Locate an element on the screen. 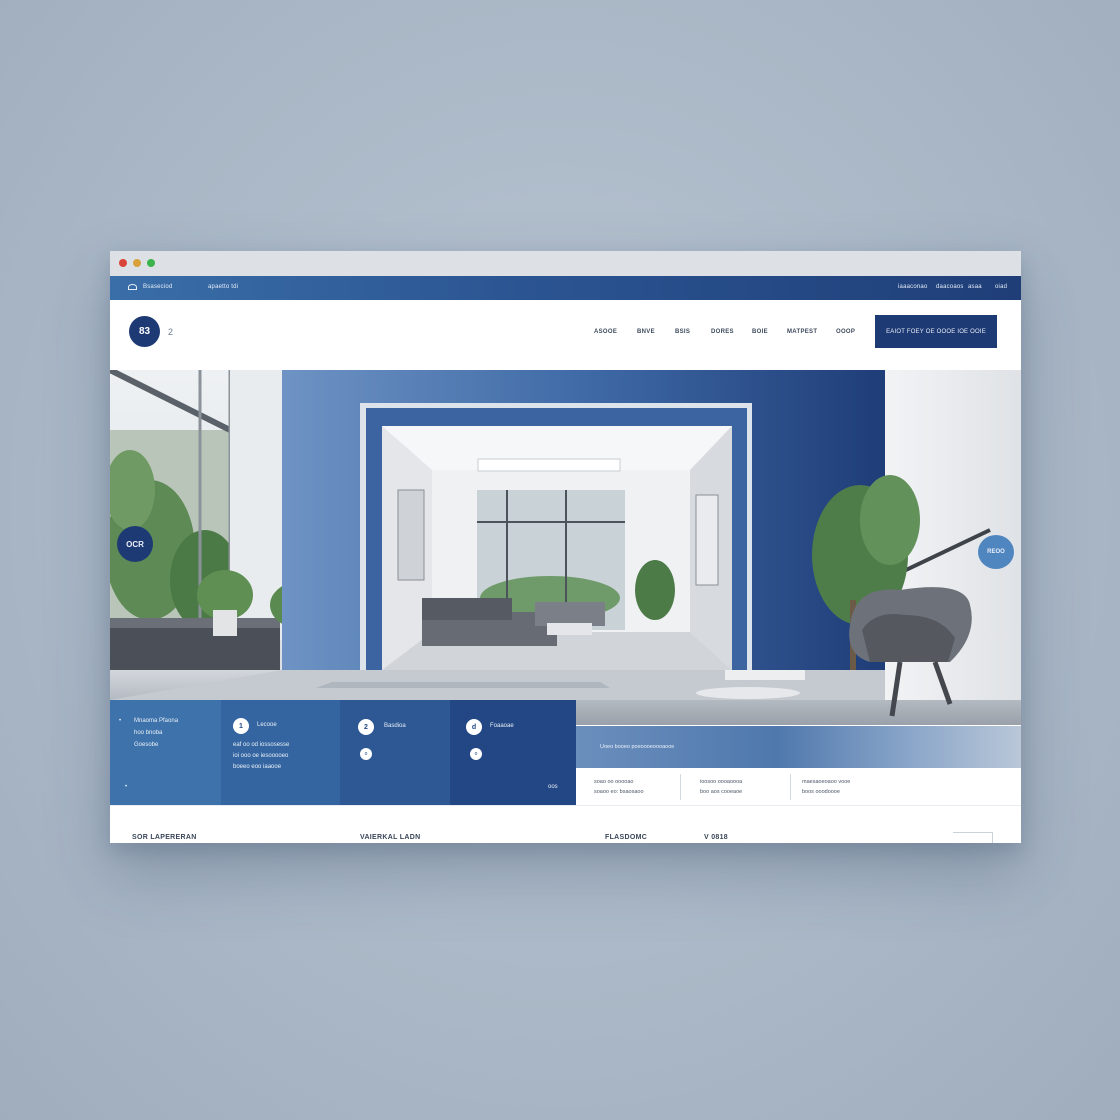  info-line: soaoo eo: bsaosaoo is located at coordinates (619, 792).